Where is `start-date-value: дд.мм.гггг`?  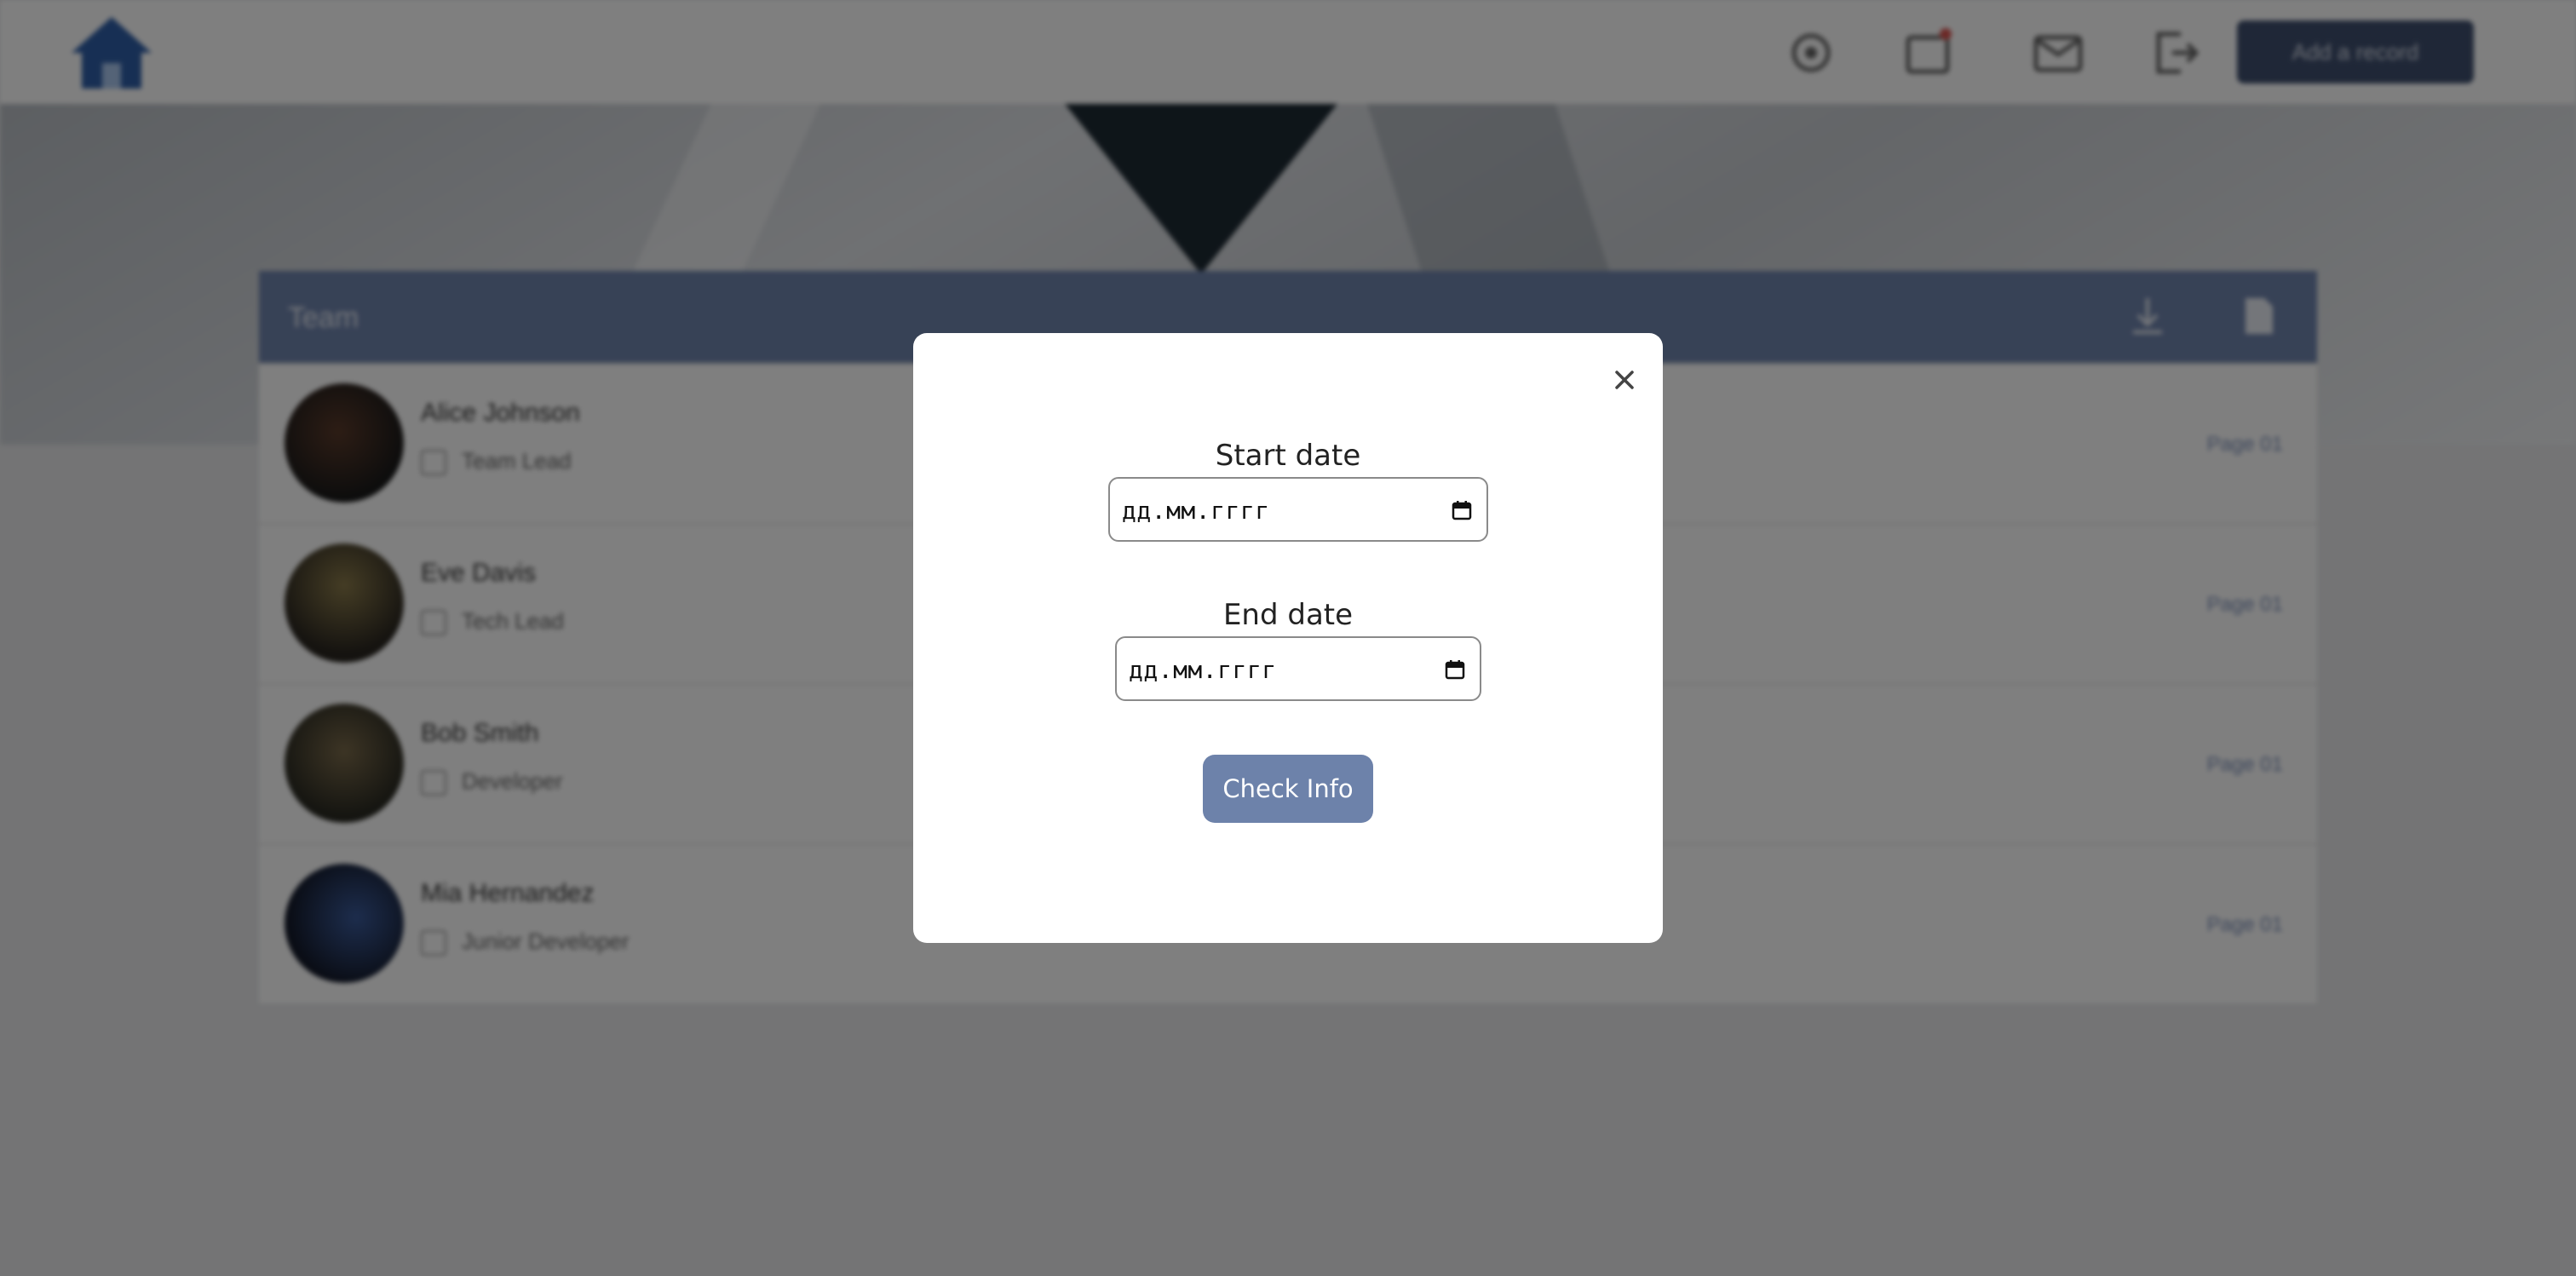 start-date-value: дд.мм.гггг is located at coordinates (1196, 511).